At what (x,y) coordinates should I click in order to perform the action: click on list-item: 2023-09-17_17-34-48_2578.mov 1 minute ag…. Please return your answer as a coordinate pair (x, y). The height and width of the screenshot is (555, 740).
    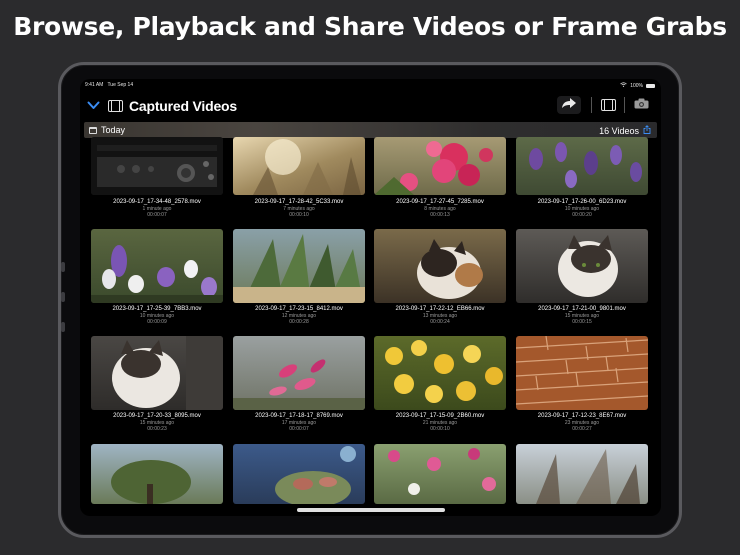
    Looking at the image, I should click on (157, 208).